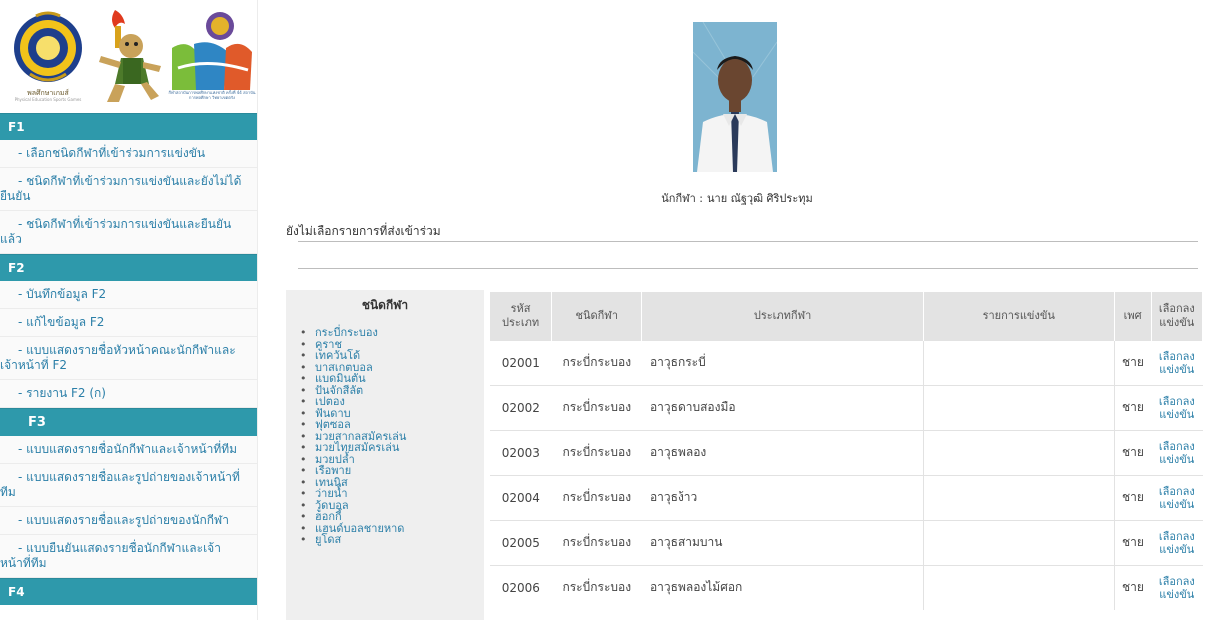 This screenshot has height=620, width=1216. I want to click on athlete-name-line: นักกีฬา : นาย ณัฐวุฒิ ศิริประทุม, so click(737, 198).